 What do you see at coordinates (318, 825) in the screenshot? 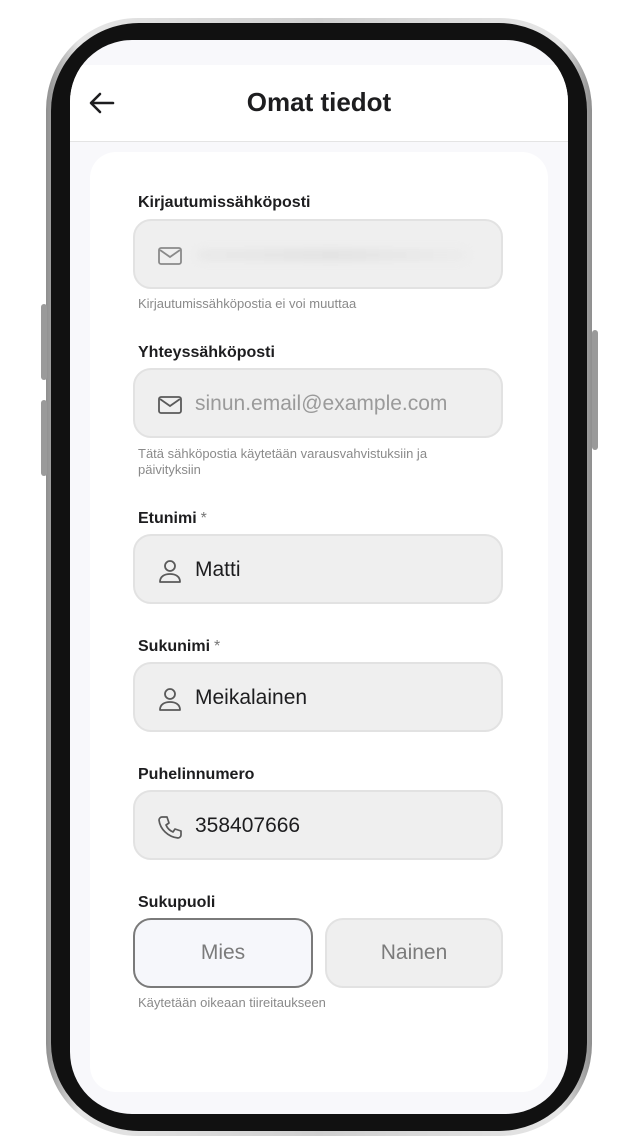
I see `phone-field: 358407666` at bounding box center [318, 825].